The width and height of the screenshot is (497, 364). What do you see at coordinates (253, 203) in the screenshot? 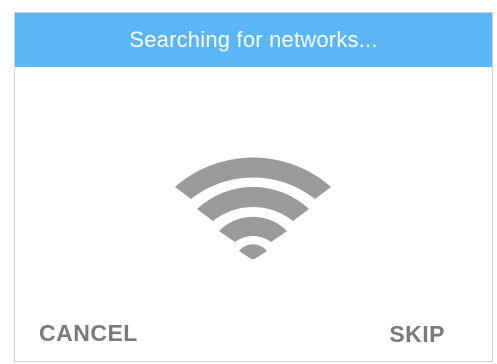
I see `wifi-arc-middle` at bounding box center [253, 203].